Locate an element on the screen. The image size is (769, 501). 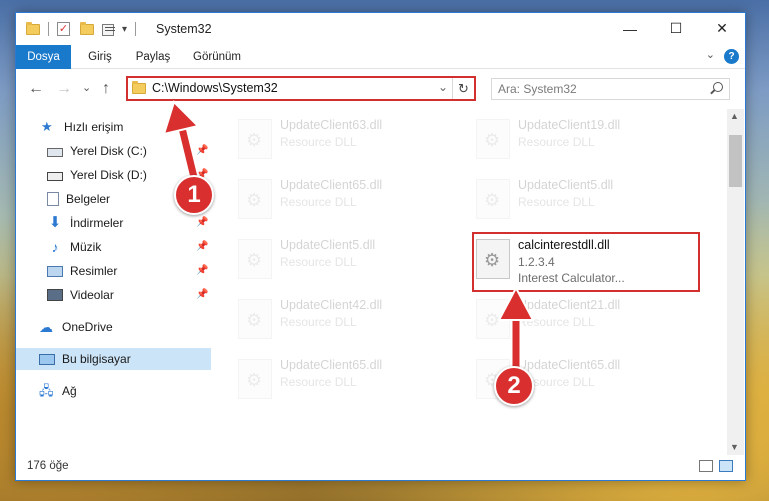
pictures-icon is located at coordinates (55, 271).